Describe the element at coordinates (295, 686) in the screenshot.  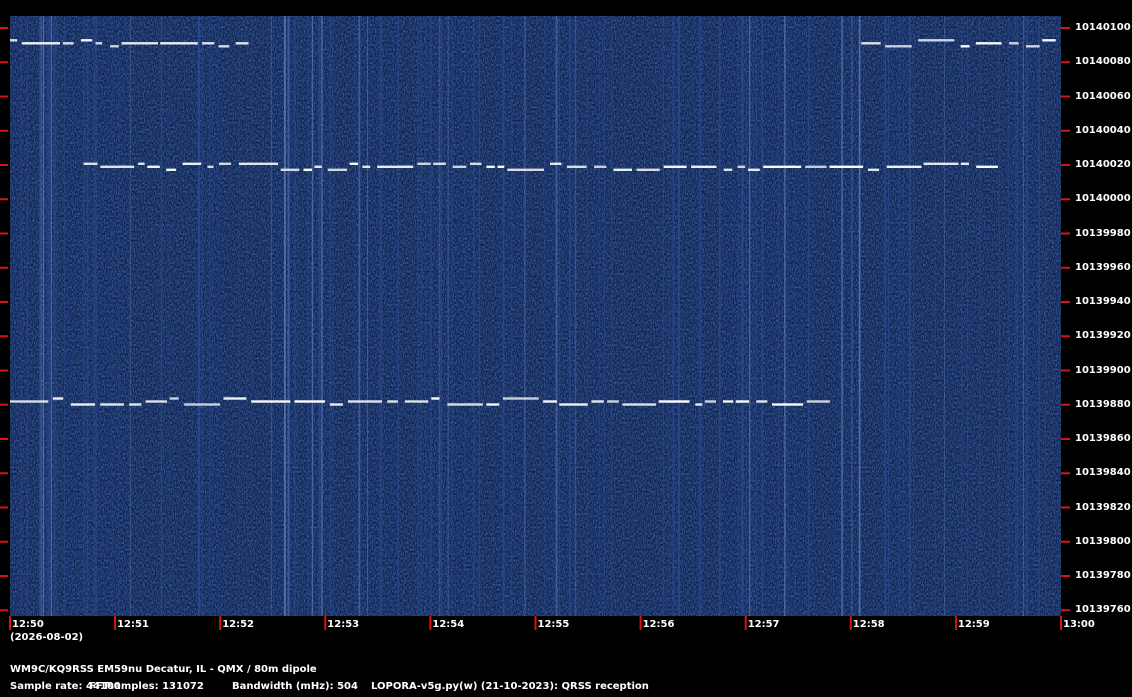
I see `bandwidth: Bandwidth (mHz): 504` at that location.